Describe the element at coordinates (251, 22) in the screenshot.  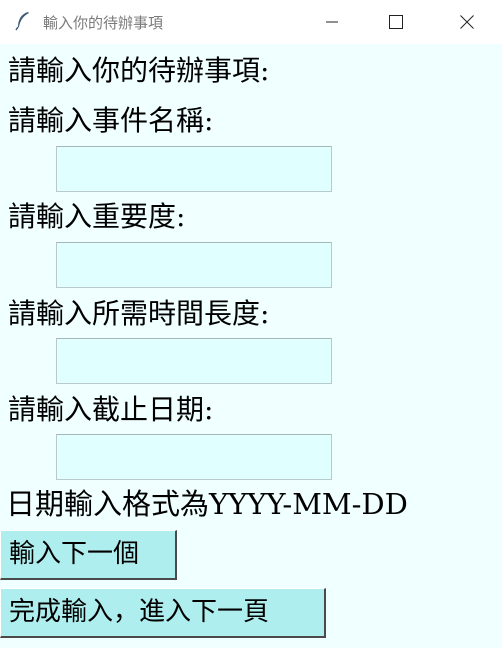
I see `title-bar: 輸入你的待辦事項` at that location.